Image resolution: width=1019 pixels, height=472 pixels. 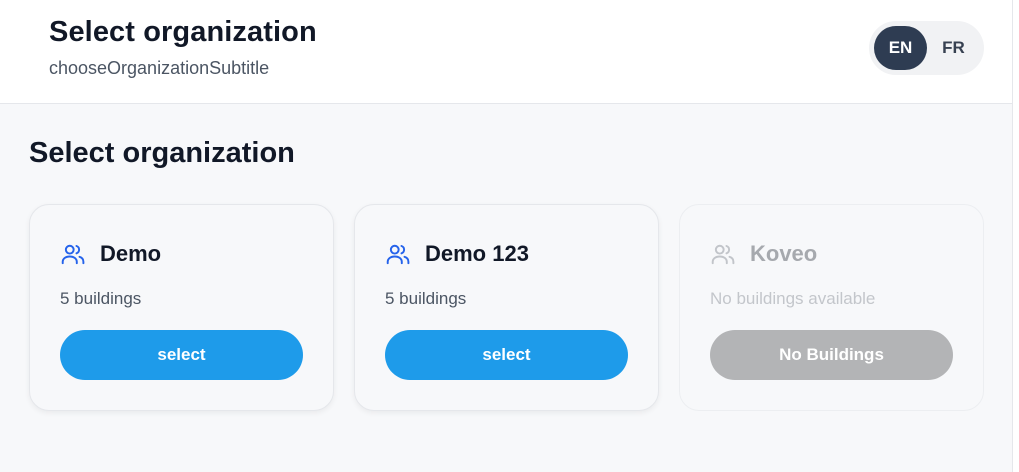 I want to click on page-title: Select organization, so click(x=183, y=32).